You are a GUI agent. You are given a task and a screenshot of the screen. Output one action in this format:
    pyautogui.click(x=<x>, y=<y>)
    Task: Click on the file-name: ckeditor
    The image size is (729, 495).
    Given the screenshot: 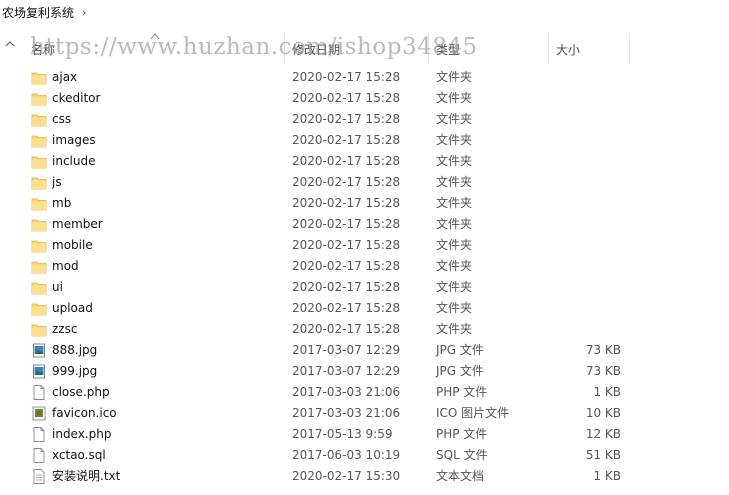 What is the action you would take?
    pyautogui.click(x=76, y=98)
    